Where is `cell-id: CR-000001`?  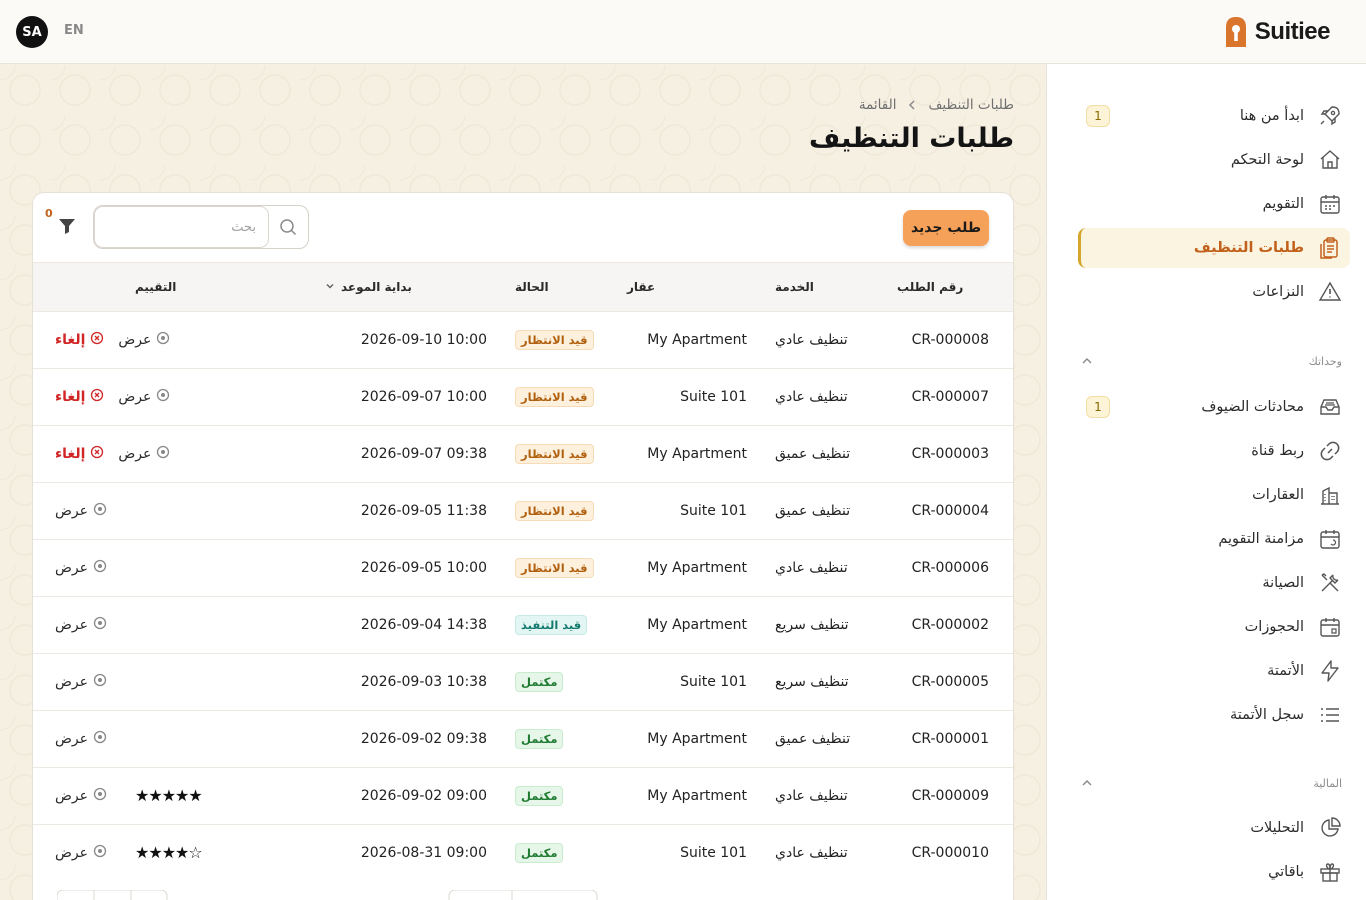 cell-id: CR-000001 is located at coordinates (950, 738).